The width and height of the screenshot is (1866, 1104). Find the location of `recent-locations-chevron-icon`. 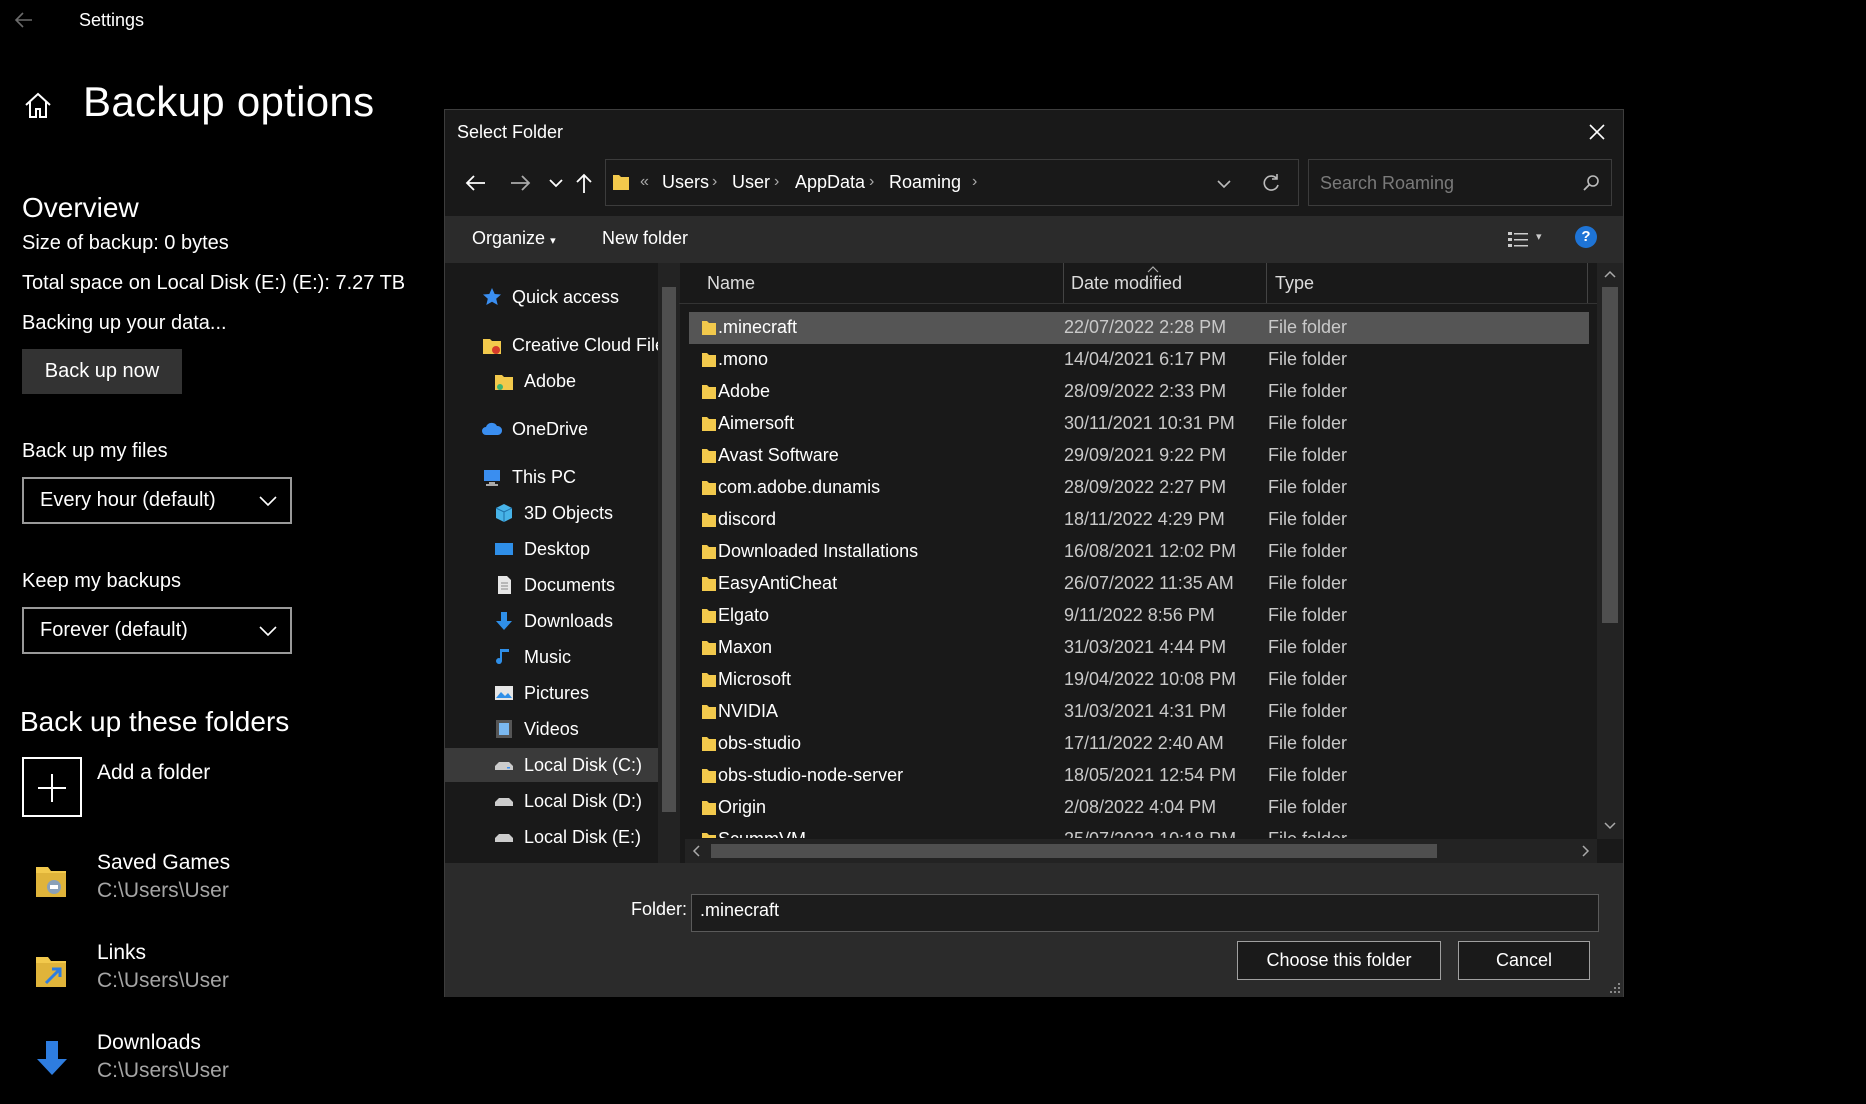

recent-locations-chevron-icon is located at coordinates (556, 183).